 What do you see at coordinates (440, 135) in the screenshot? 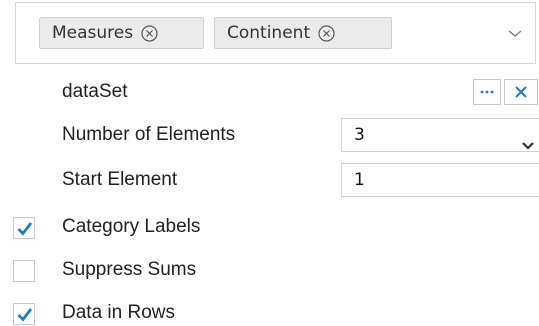
I see `number-of-elements-select: 3` at bounding box center [440, 135].